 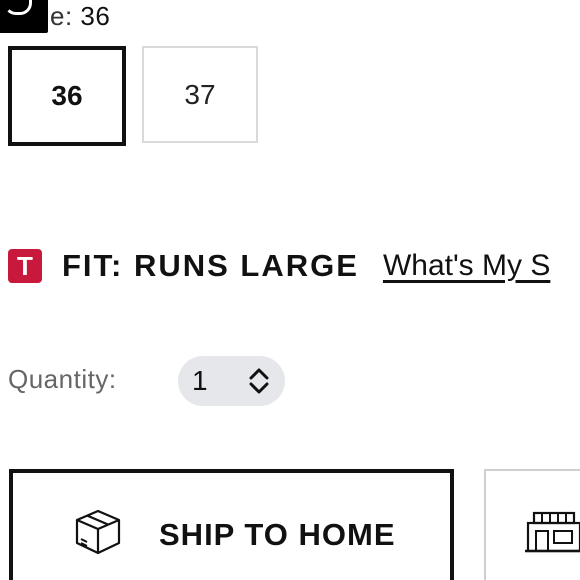 What do you see at coordinates (18, 7) in the screenshot?
I see `tab-glyph` at bounding box center [18, 7].